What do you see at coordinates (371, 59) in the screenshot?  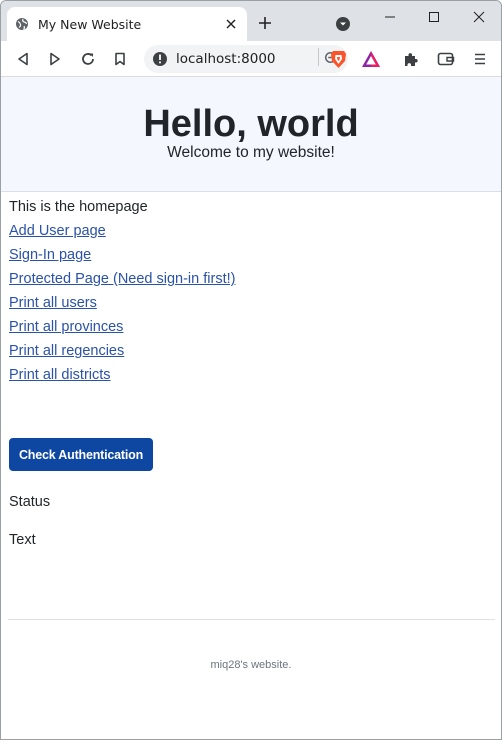 I see `brave-rewards-icon` at bounding box center [371, 59].